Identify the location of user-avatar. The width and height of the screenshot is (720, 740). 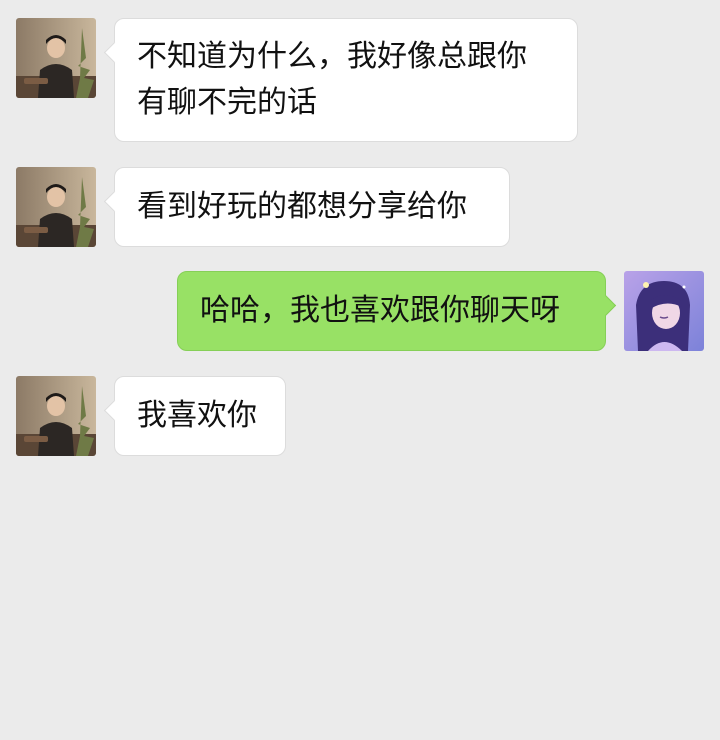
(664, 311).